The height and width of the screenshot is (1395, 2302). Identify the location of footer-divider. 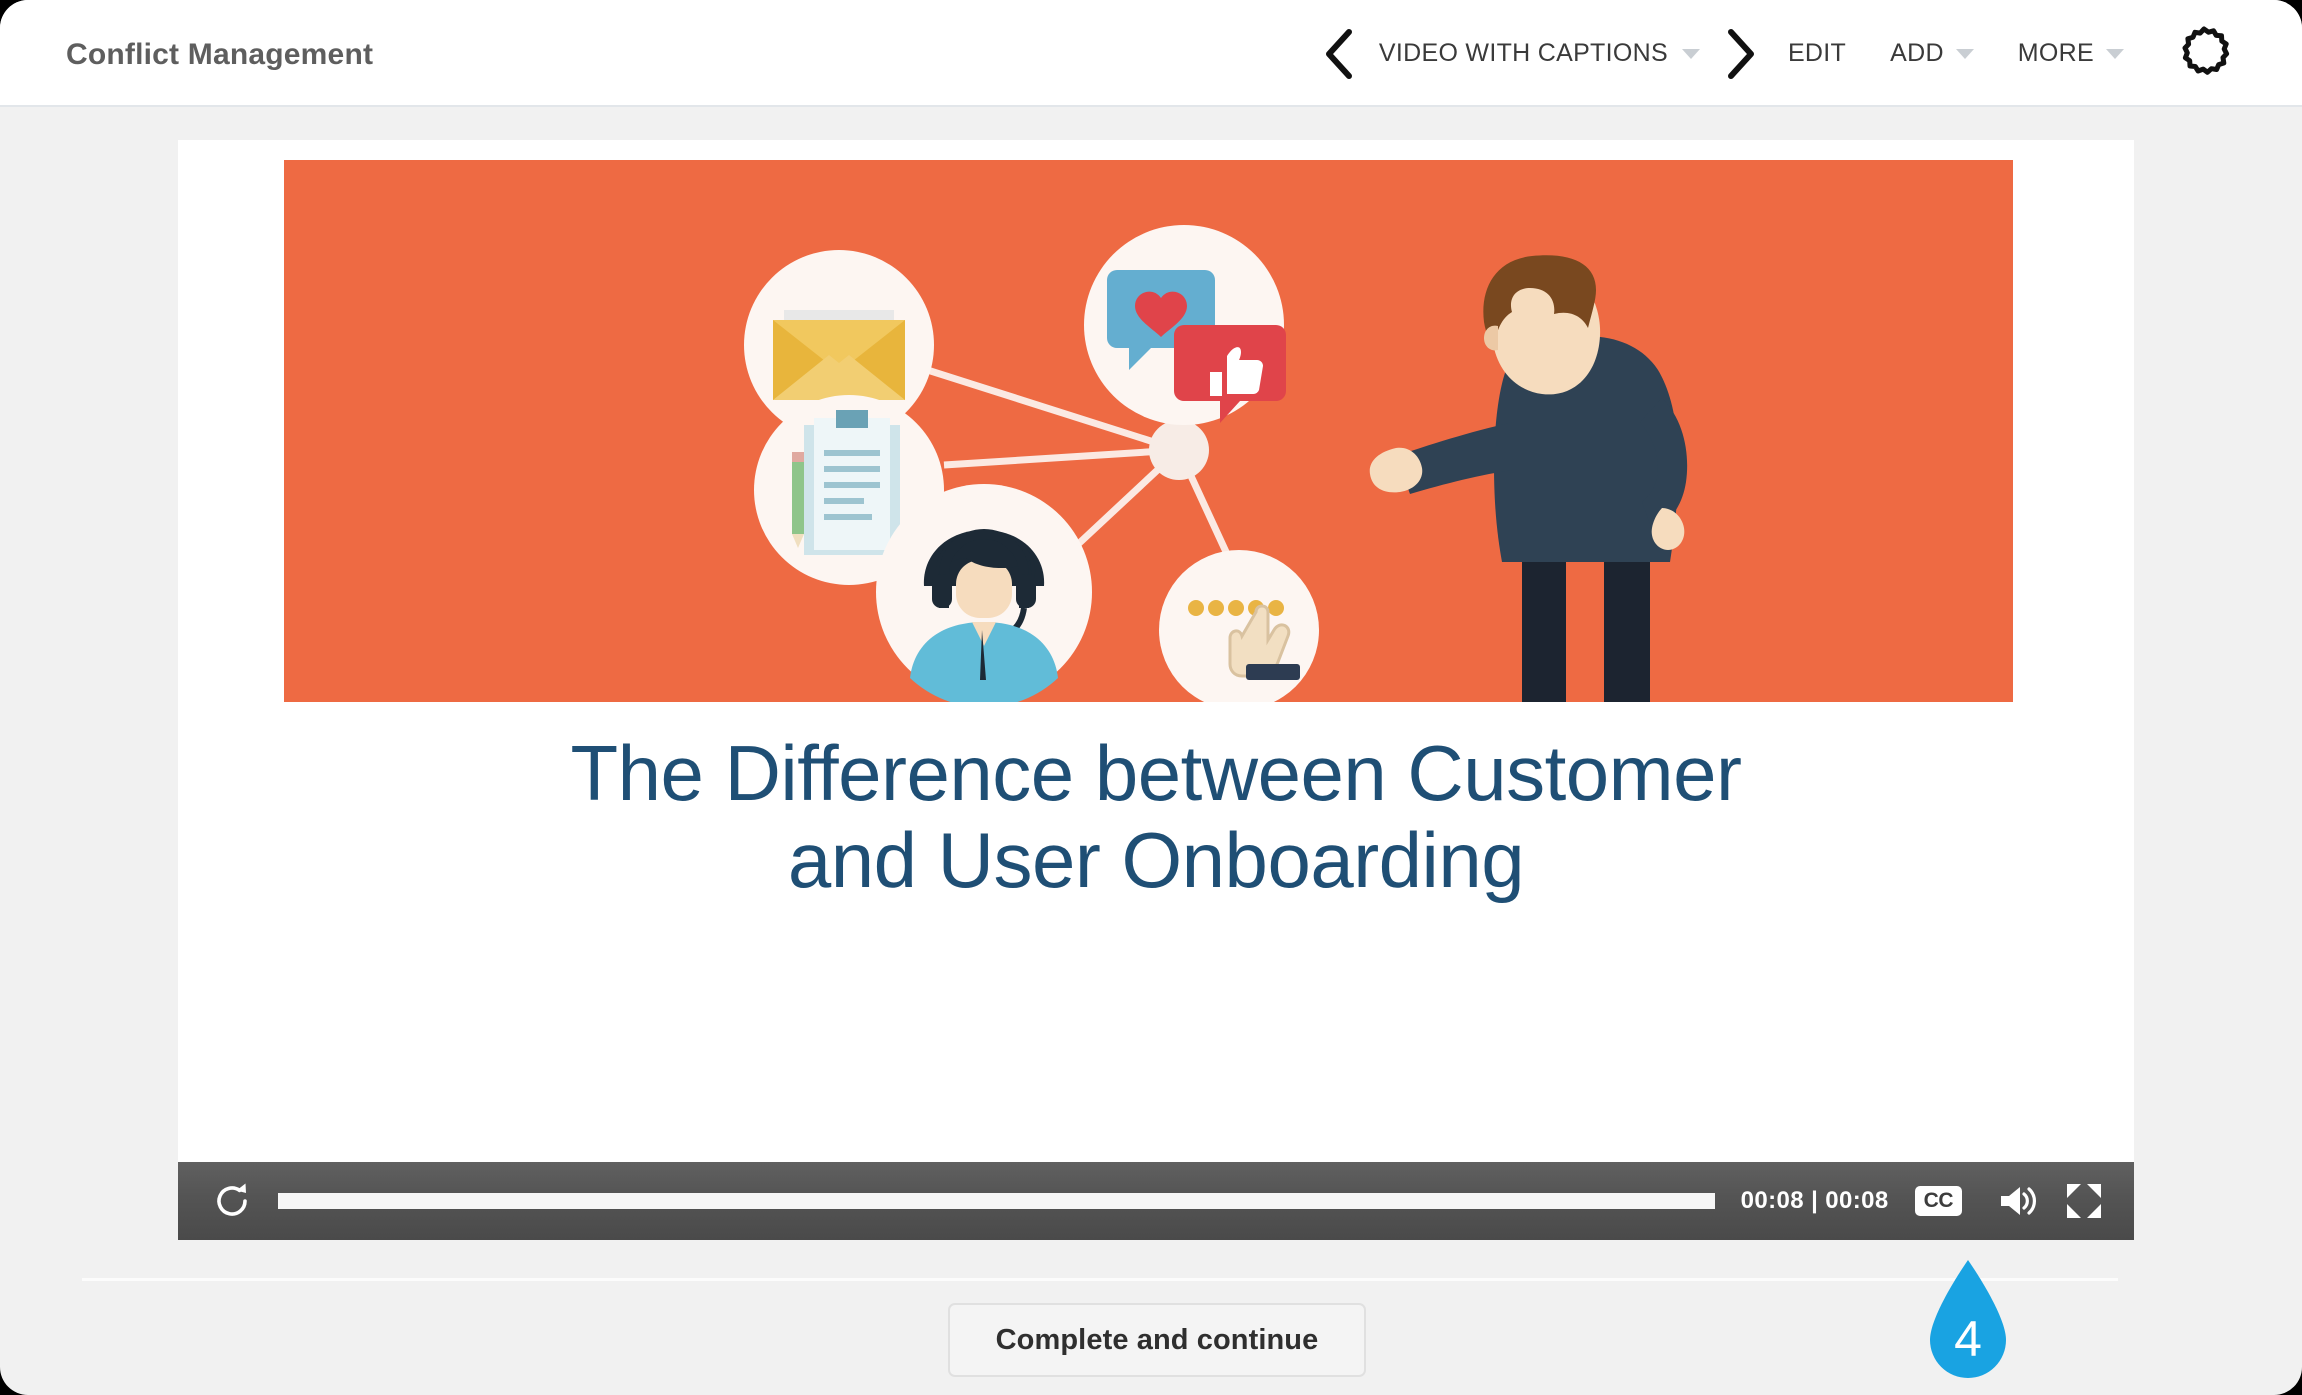
(1100, 1279).